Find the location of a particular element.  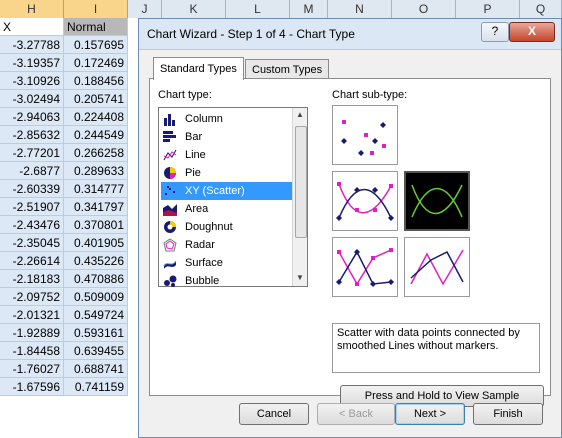

x-value-cell: -1.76027 is located at coordinates (32, 369).